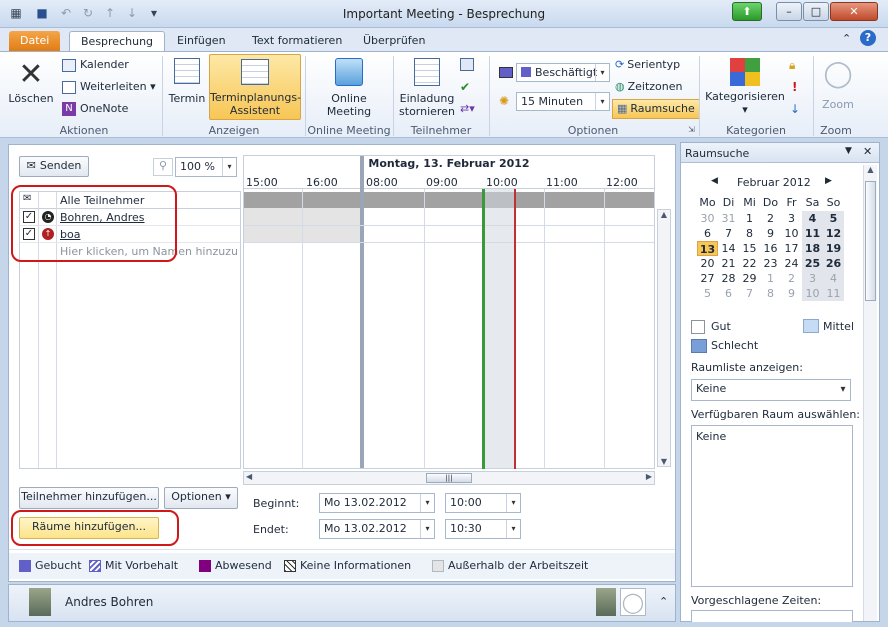 This screenshot has height=627, width=888. I want to click on calendar-day: 24, so click(791, 263).